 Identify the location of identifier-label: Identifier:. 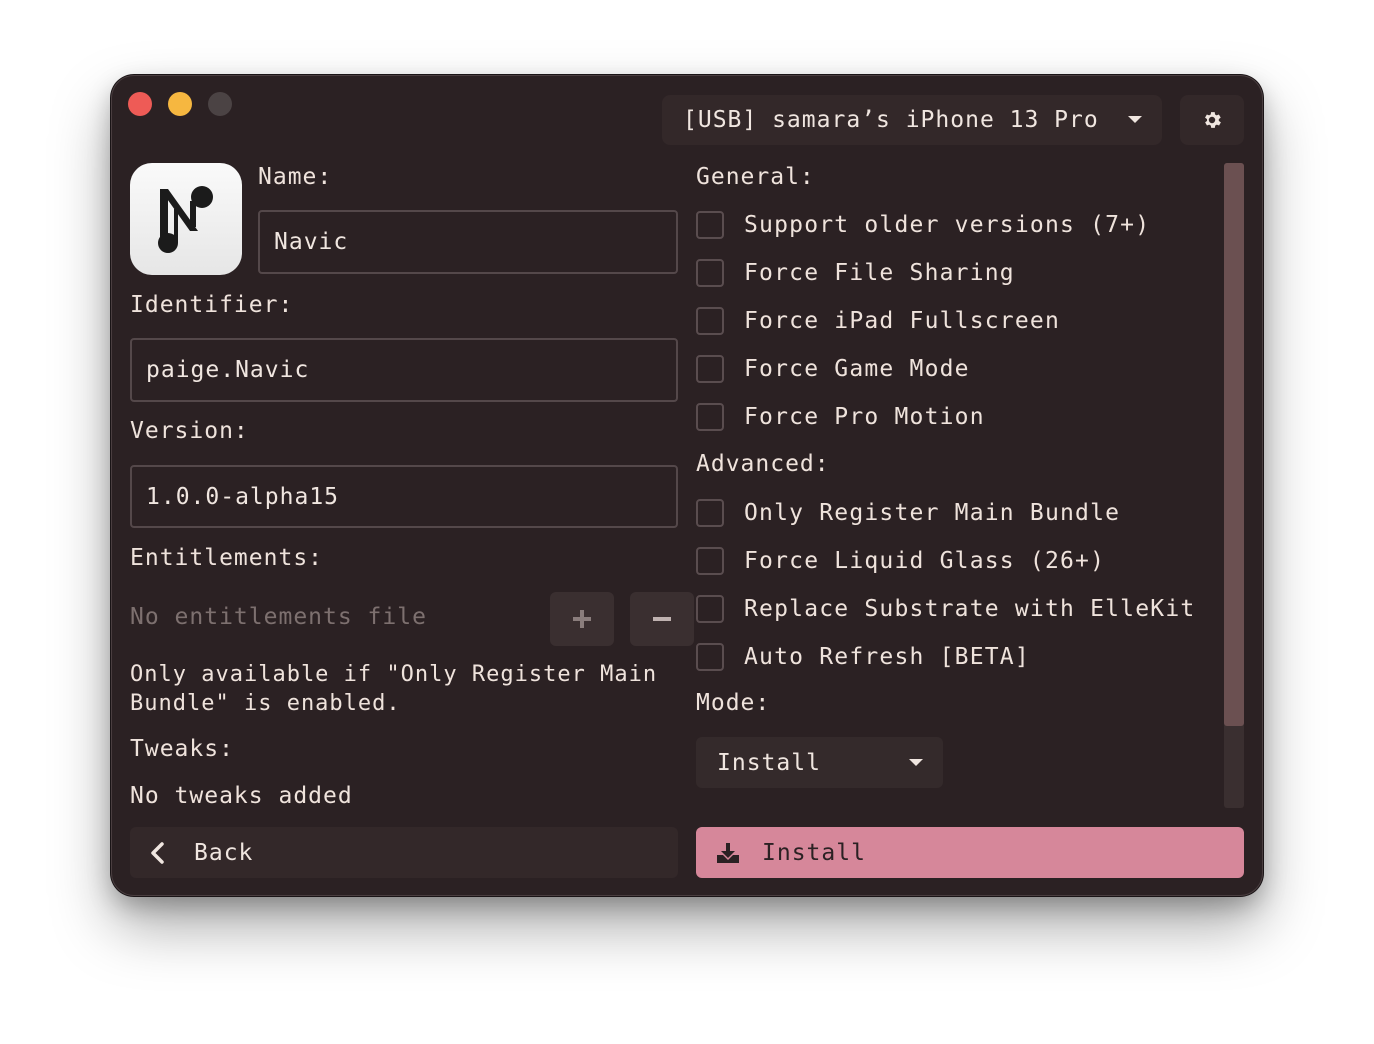
(212, 305).